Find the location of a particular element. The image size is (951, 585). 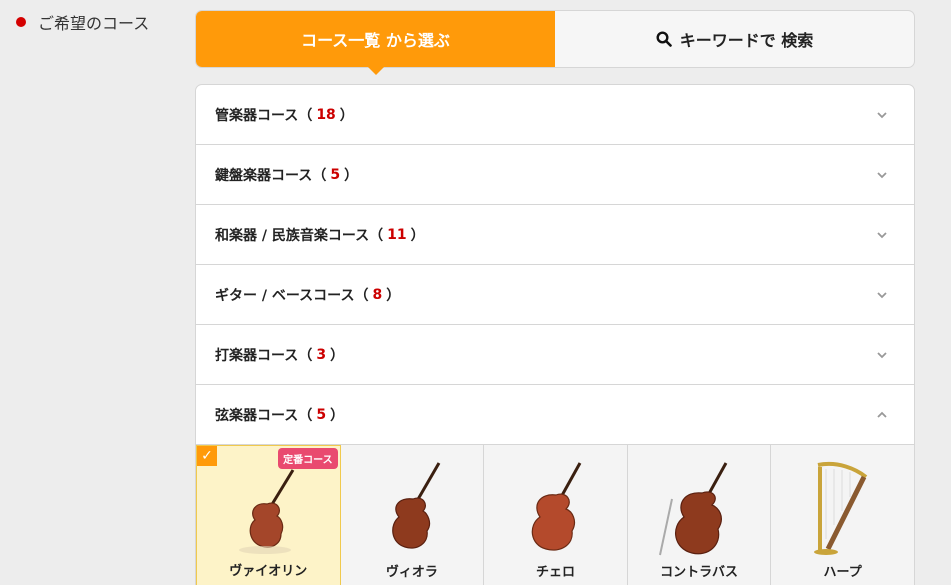

accordion-row-strings: 弦楽器コース（5） is located at coordinates (555, 415).